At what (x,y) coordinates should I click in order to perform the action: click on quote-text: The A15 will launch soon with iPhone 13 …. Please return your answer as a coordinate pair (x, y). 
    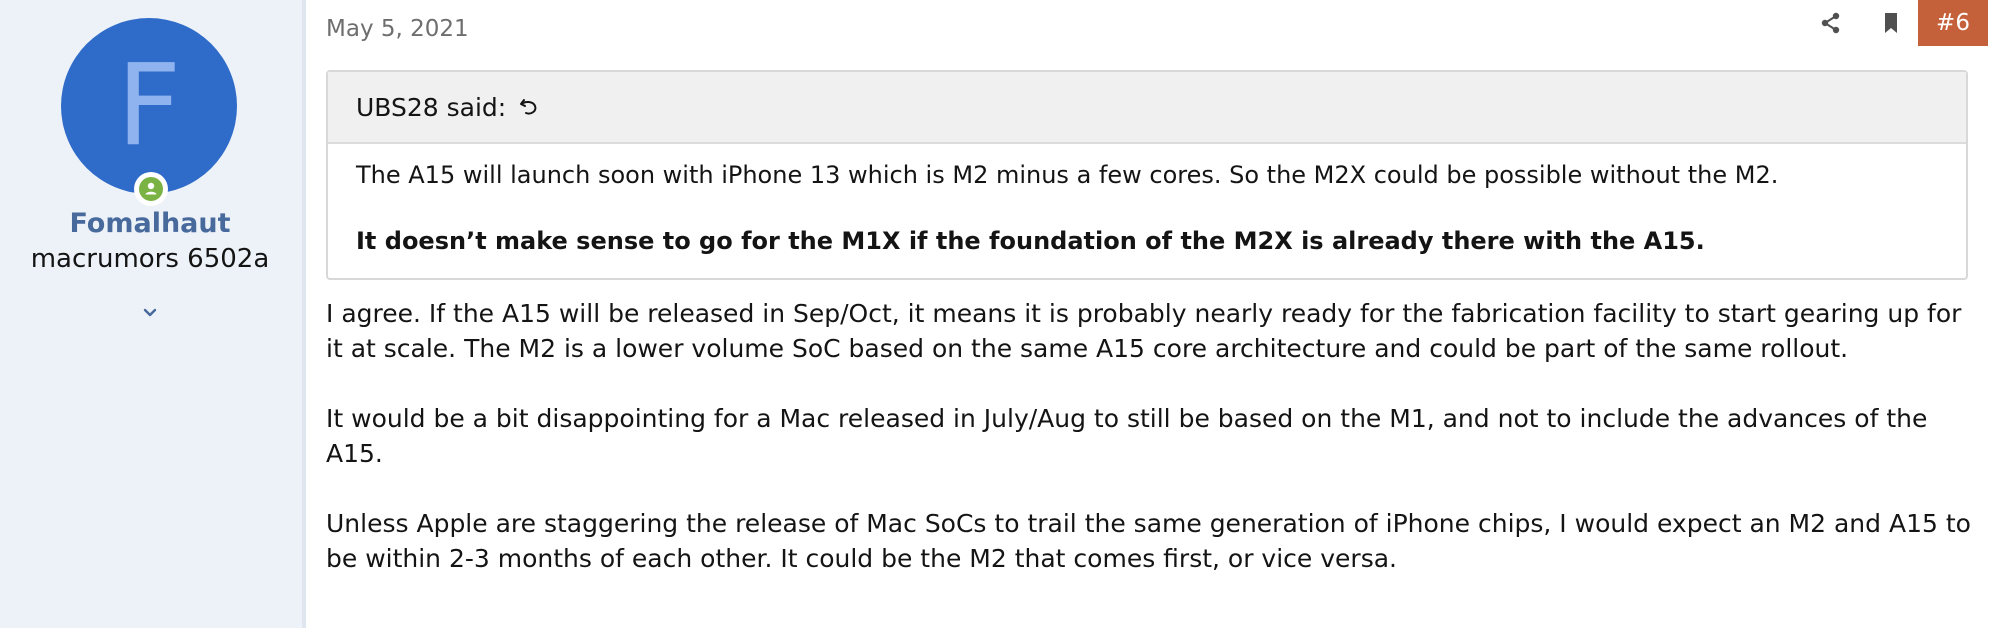
    Looking at the image, I should click on (1067, 175).